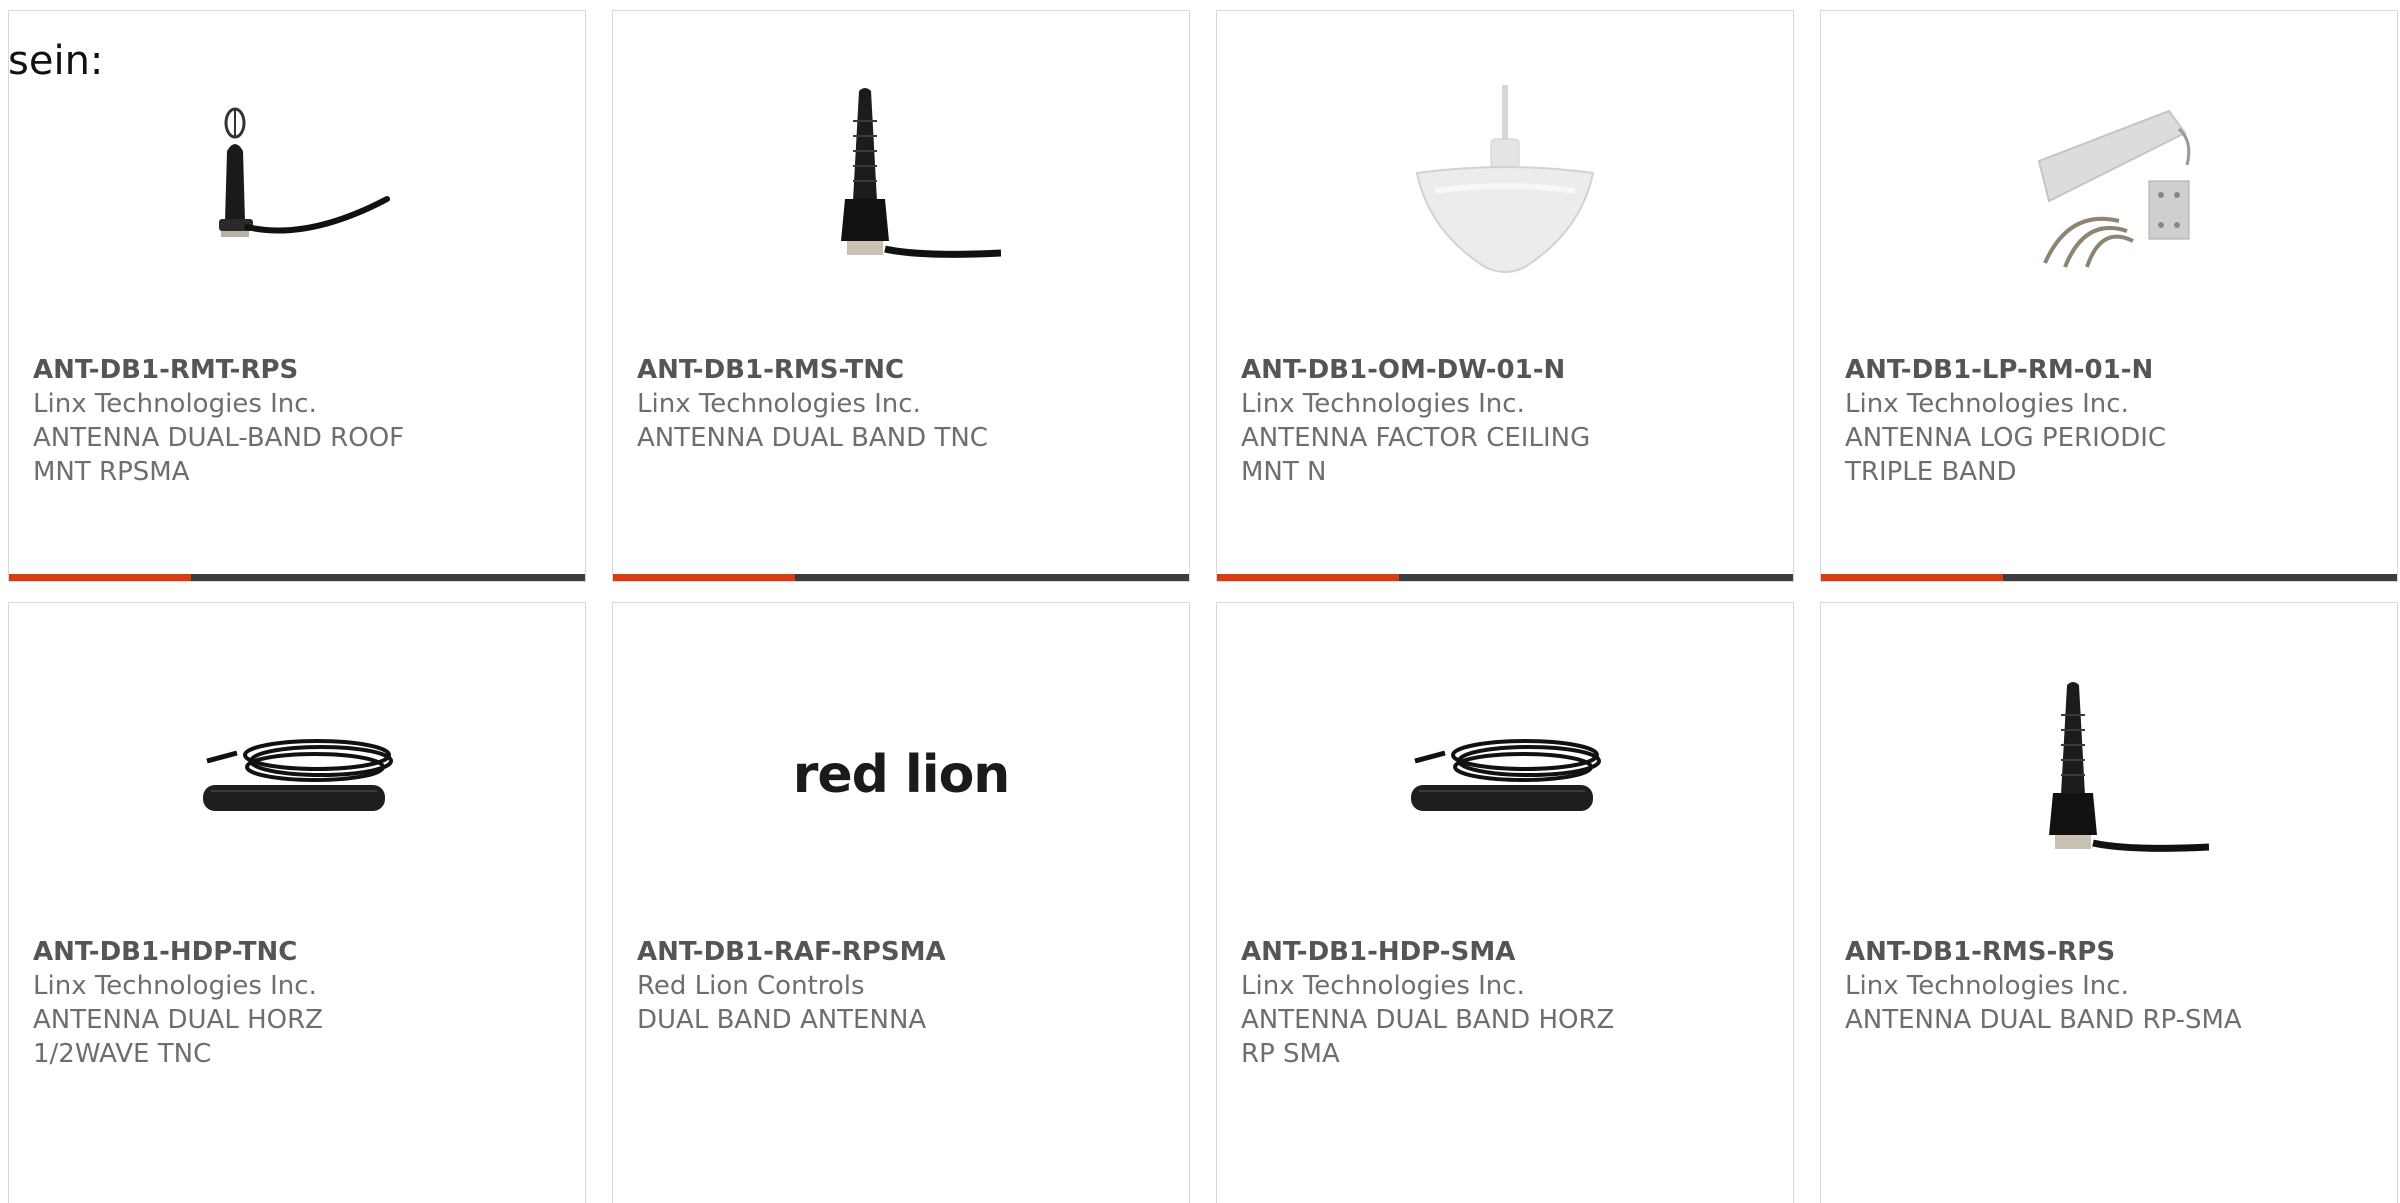 This screenshot has width=2400, height=1203. I want to click on product-image-log-periodic-antenna, so click(2109, 181).